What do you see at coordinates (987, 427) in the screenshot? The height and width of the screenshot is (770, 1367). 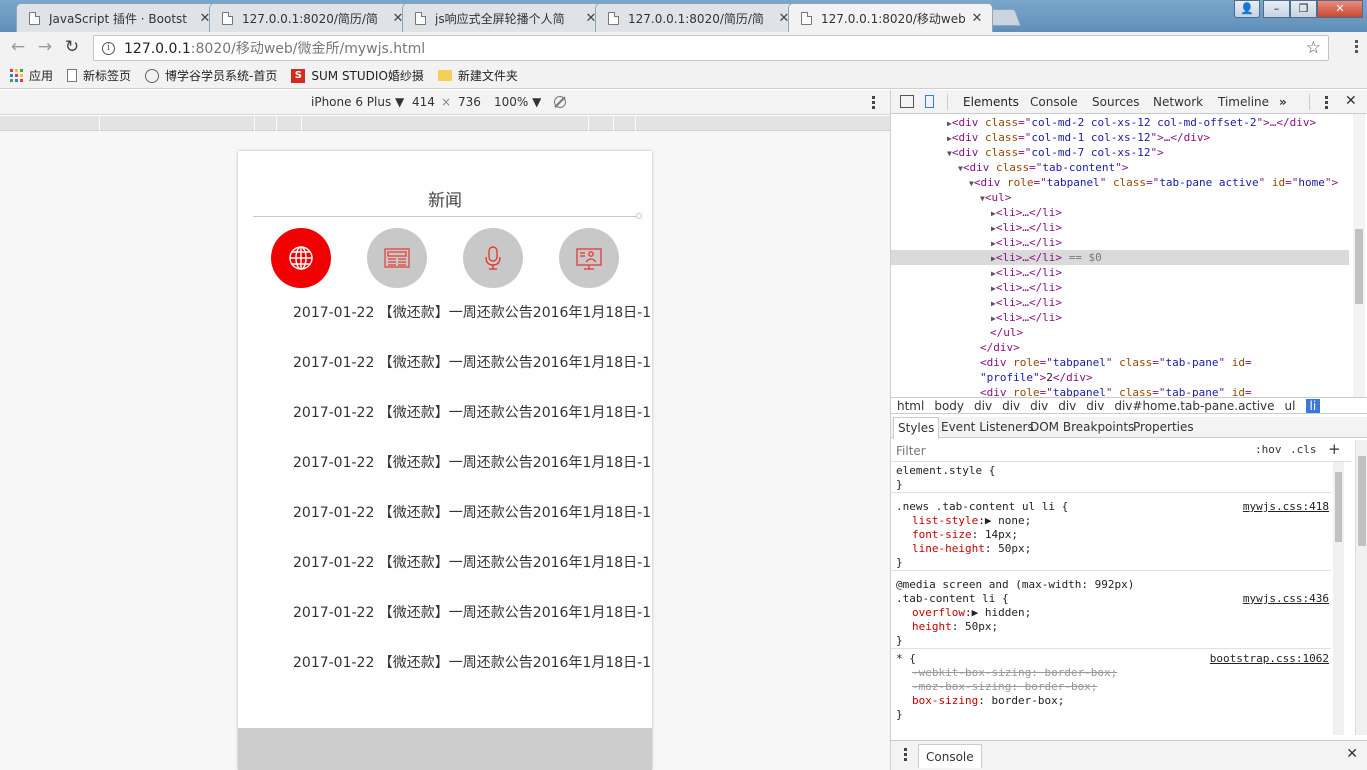 I see `subtab-event-listeners: Event Listeners` at bounding box center [987, 427].